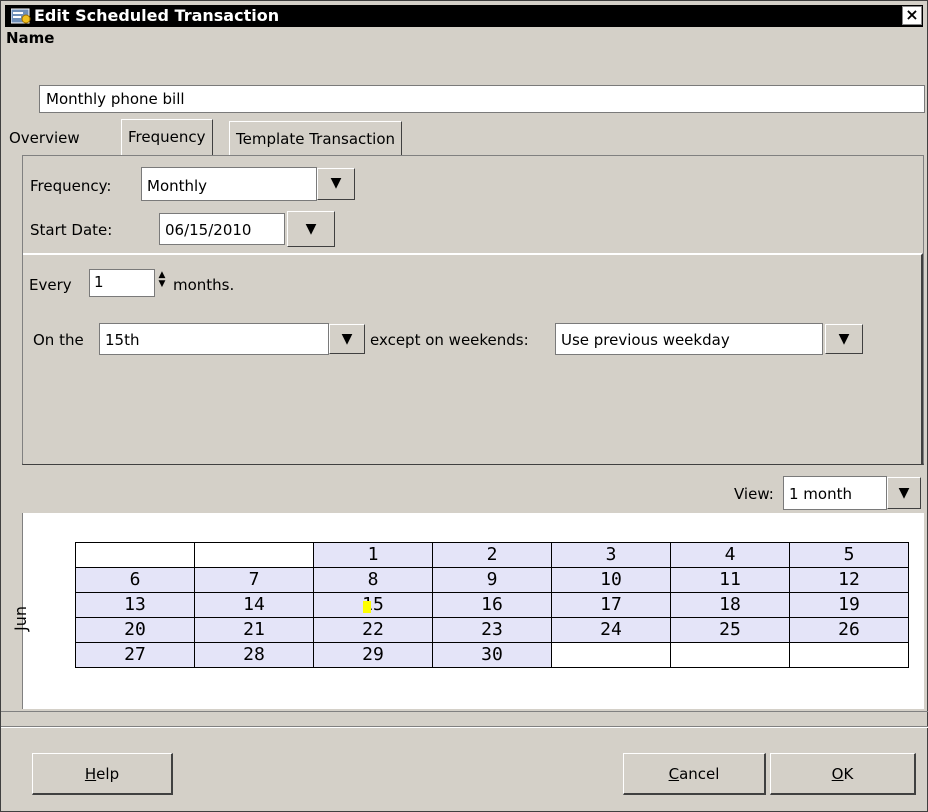 This screenshot has width=928, height=812. Describe the element at coordinates (730, 630) in the screenshot. I see `calendar-day: 25` at that location.